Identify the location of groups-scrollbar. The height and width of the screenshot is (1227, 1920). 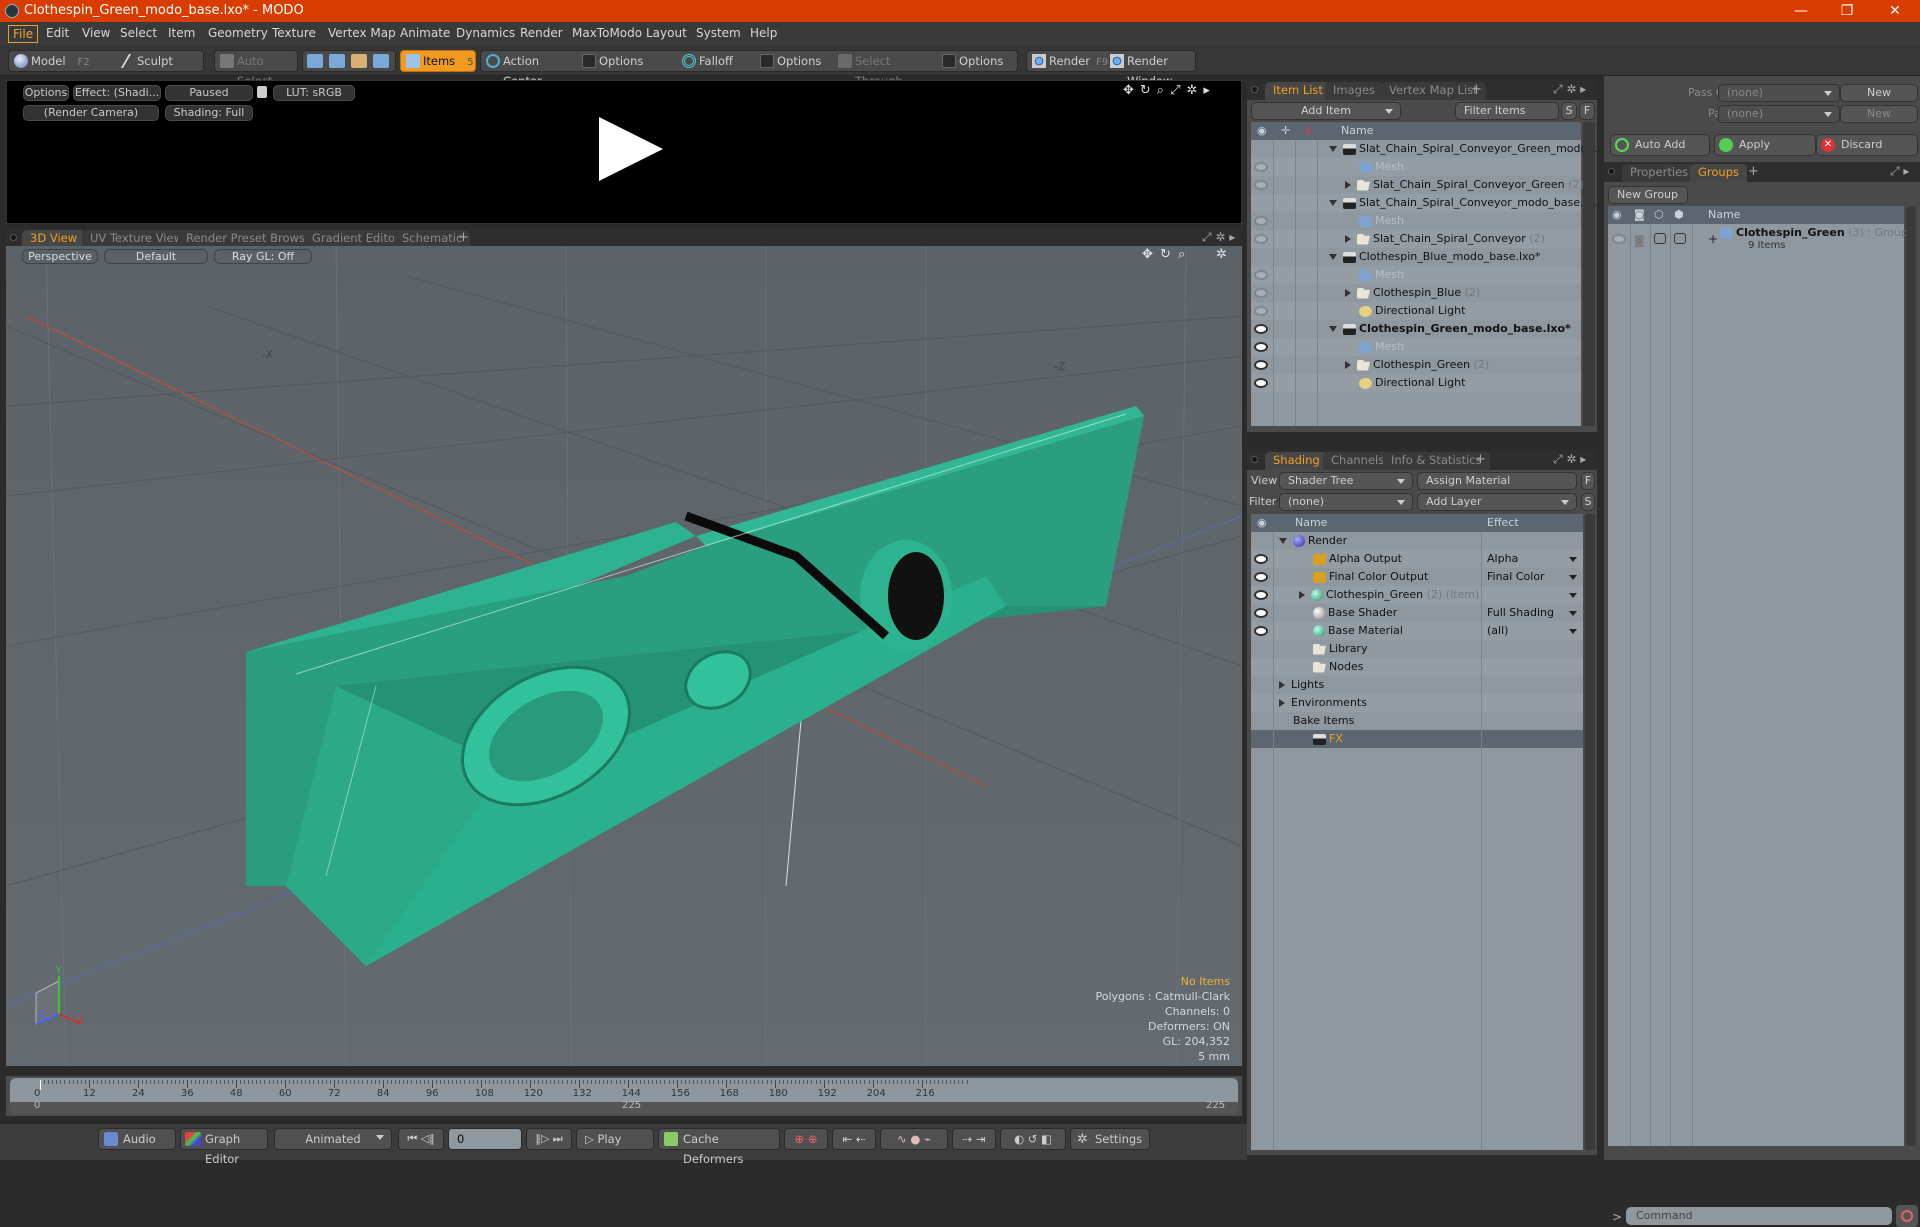
(1911, 676).